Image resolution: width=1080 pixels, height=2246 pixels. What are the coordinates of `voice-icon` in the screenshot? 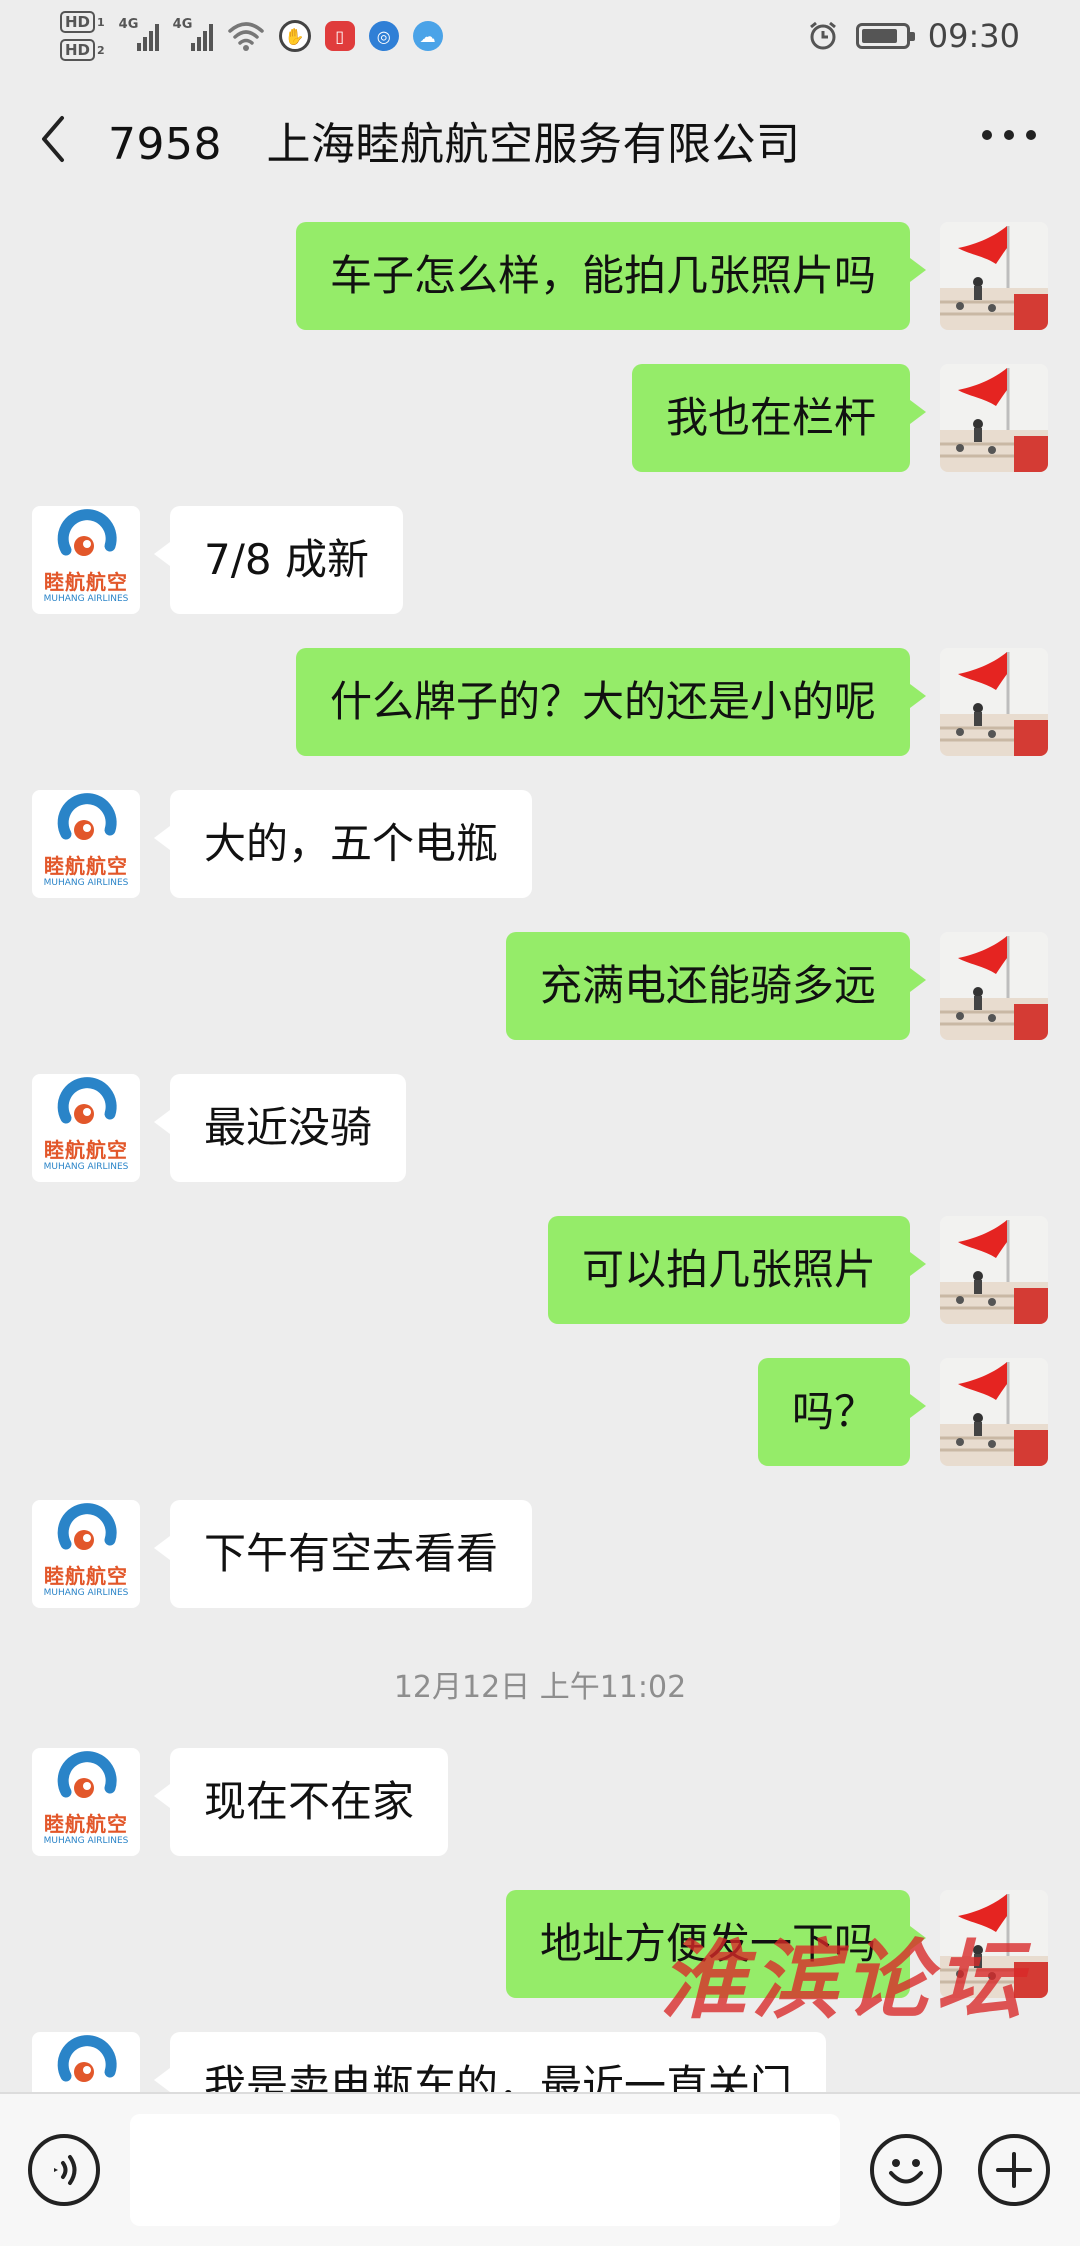 It's located at (64, 2170).